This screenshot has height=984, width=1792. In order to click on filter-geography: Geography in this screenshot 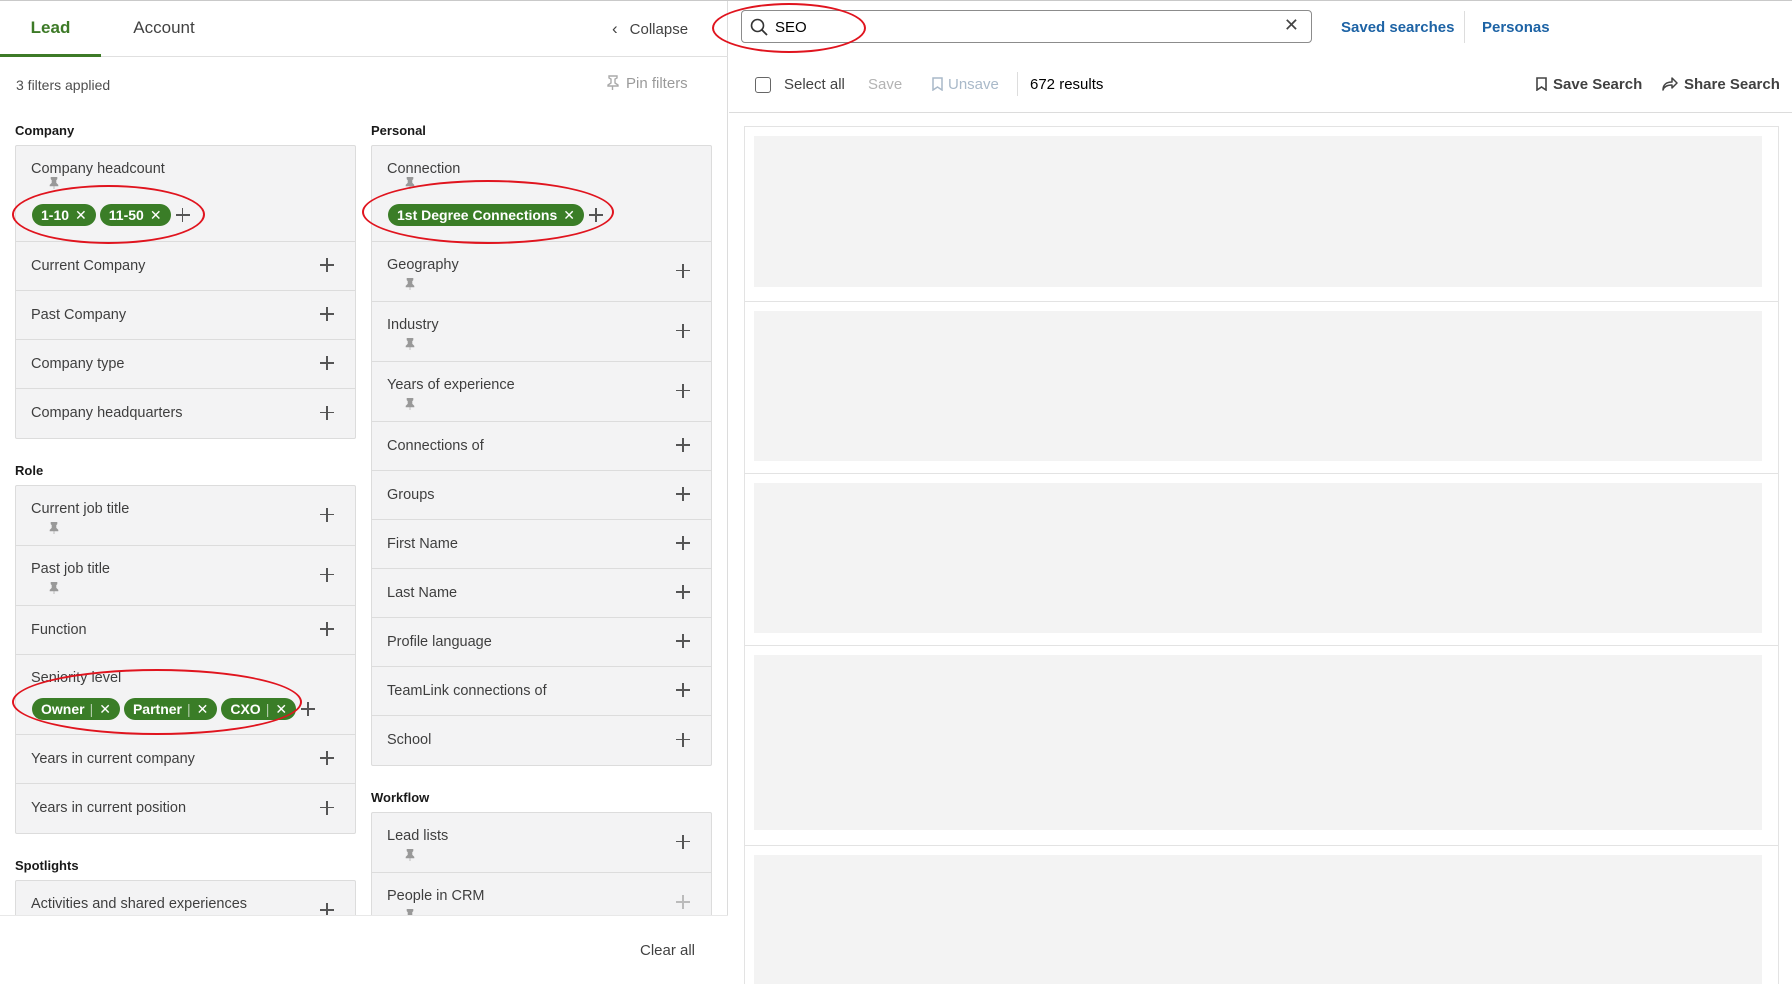, I will do `click(541, 272)`.